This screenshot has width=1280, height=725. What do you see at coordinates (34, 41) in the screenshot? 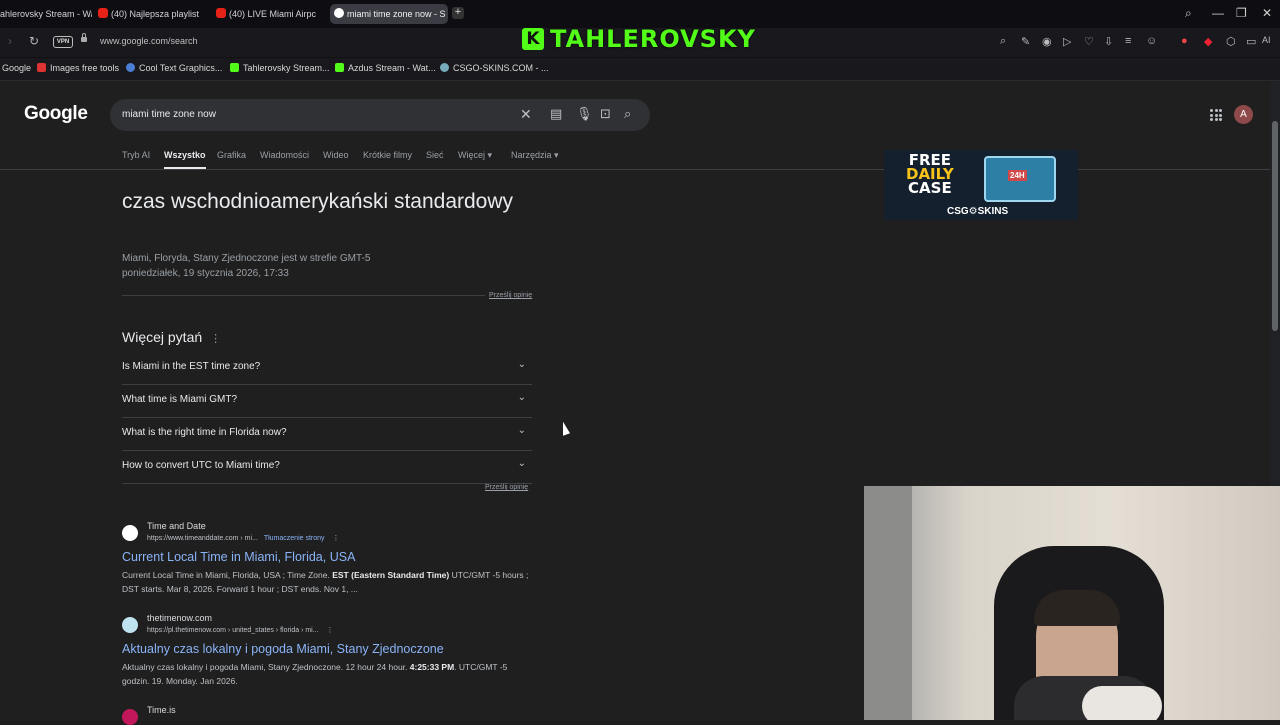
I see `reload-icon: ↻` at bounding box center [34, 41].